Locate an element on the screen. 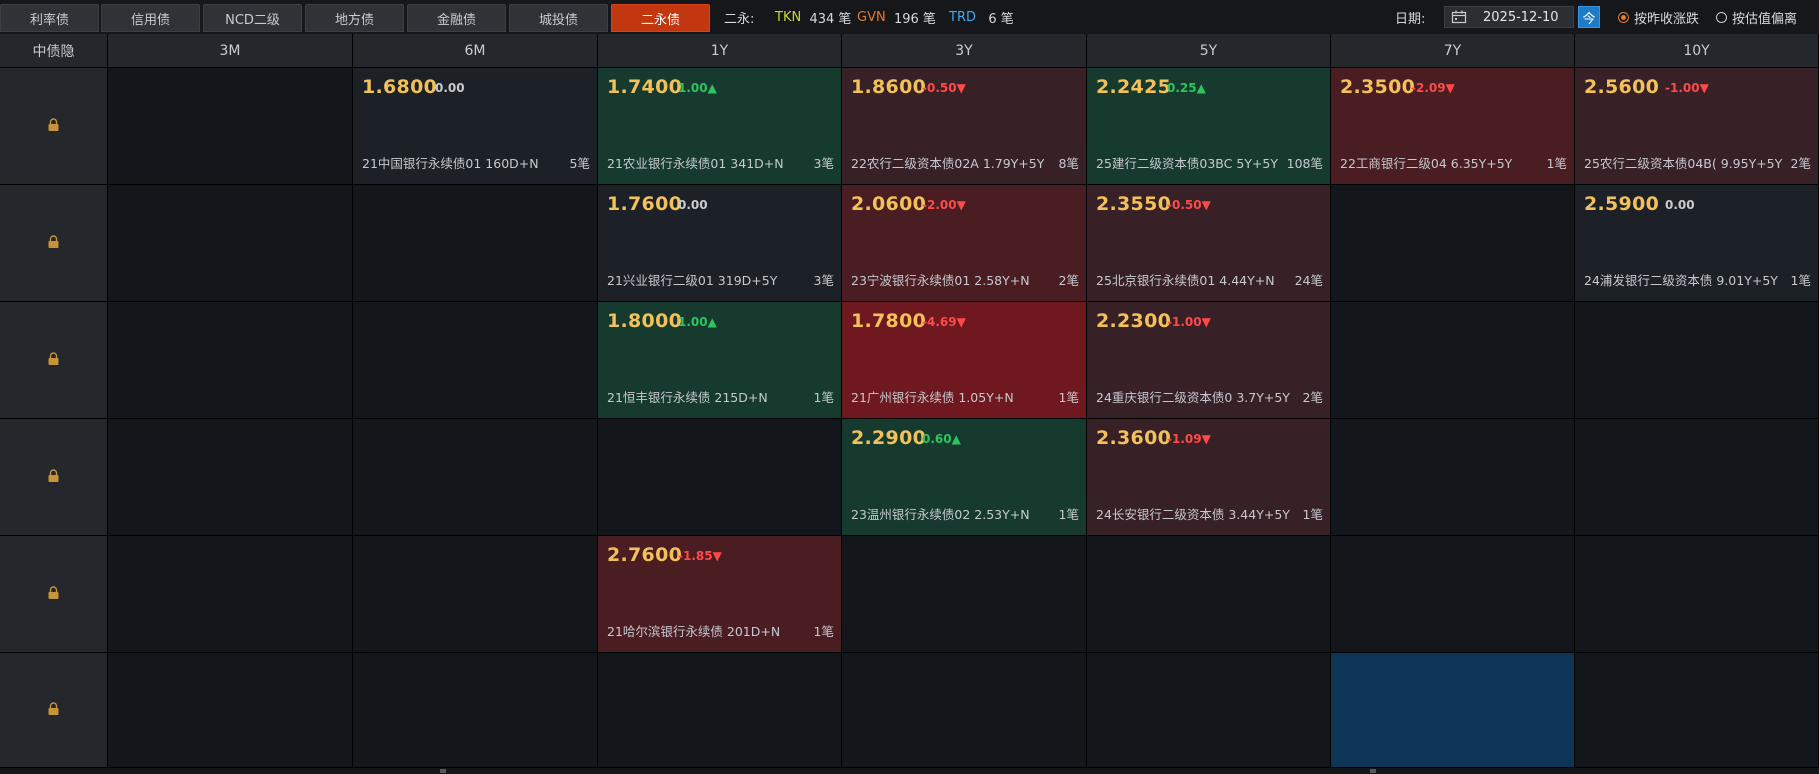  quote-cell: 2.3600 -1.09▼ 24长安银行二级资本债 3.44Y+5Y 1笔 is located at coordinates (1209, 477).